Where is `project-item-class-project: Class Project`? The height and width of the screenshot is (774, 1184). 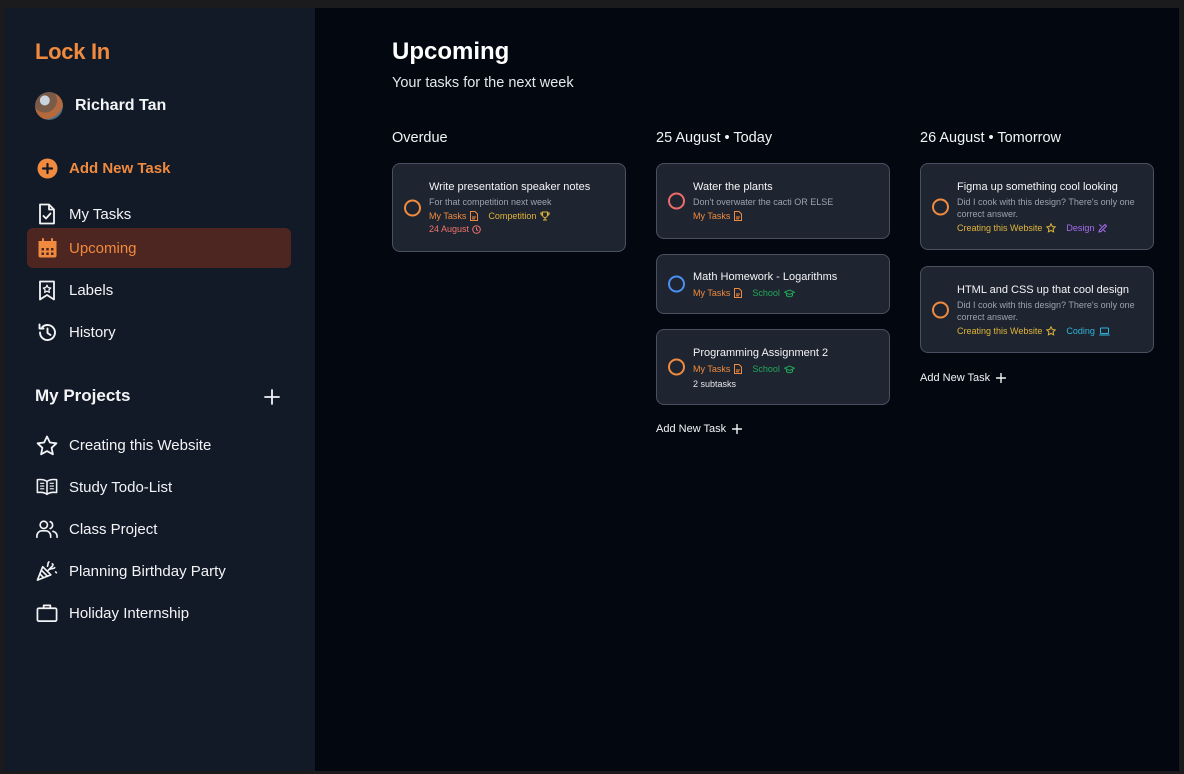 project-item-class-project: Class Project is located at coordinates (159, 529).